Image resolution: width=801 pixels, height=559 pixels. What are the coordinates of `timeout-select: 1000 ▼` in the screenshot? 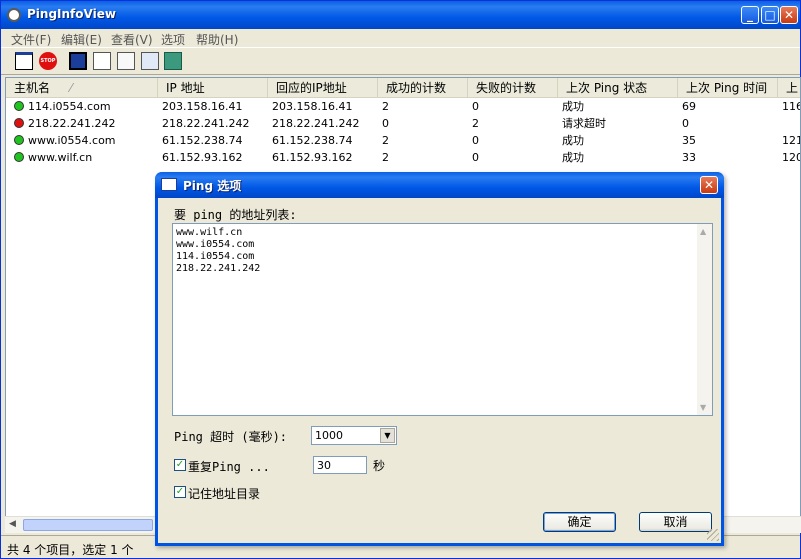 It's located at (354, 435).